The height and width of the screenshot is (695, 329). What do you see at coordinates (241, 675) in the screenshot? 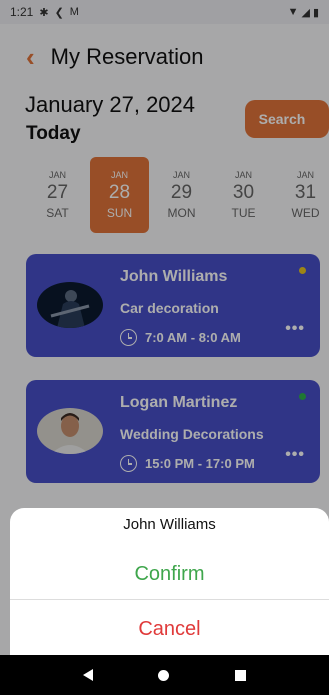
I see `nav-recents-icon` at bounding box center [241, 675].